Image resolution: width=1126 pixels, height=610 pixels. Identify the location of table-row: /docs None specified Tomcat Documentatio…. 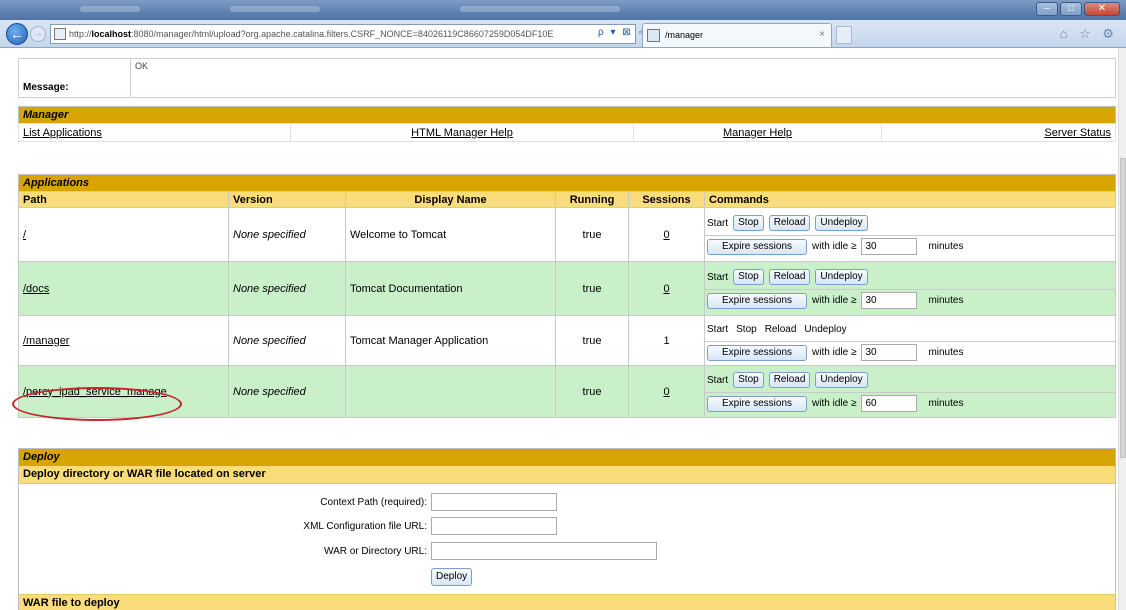
(567, 288).